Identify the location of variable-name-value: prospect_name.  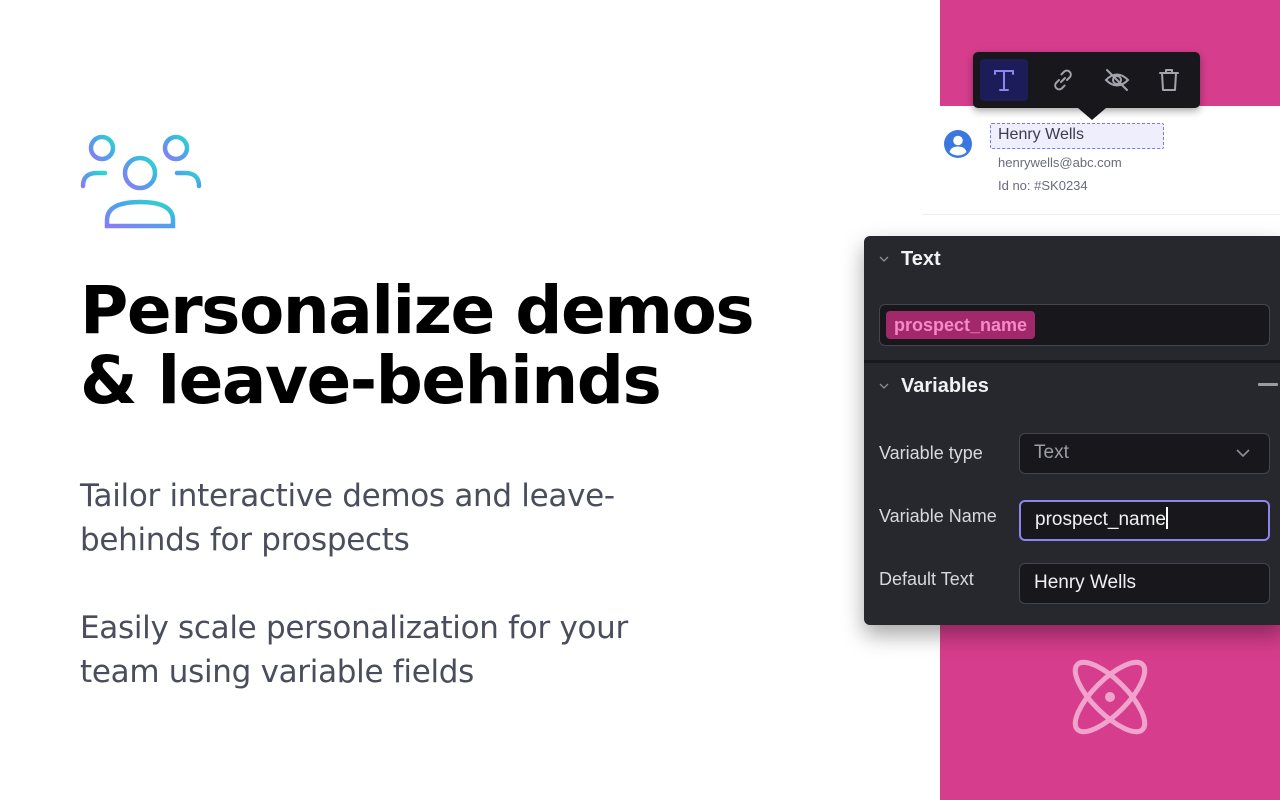
(1100, 519).